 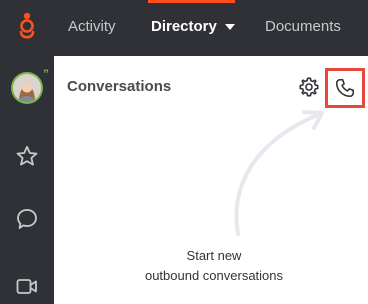 I want to click on tab-activity: Activity, so click(x=92, y=27).